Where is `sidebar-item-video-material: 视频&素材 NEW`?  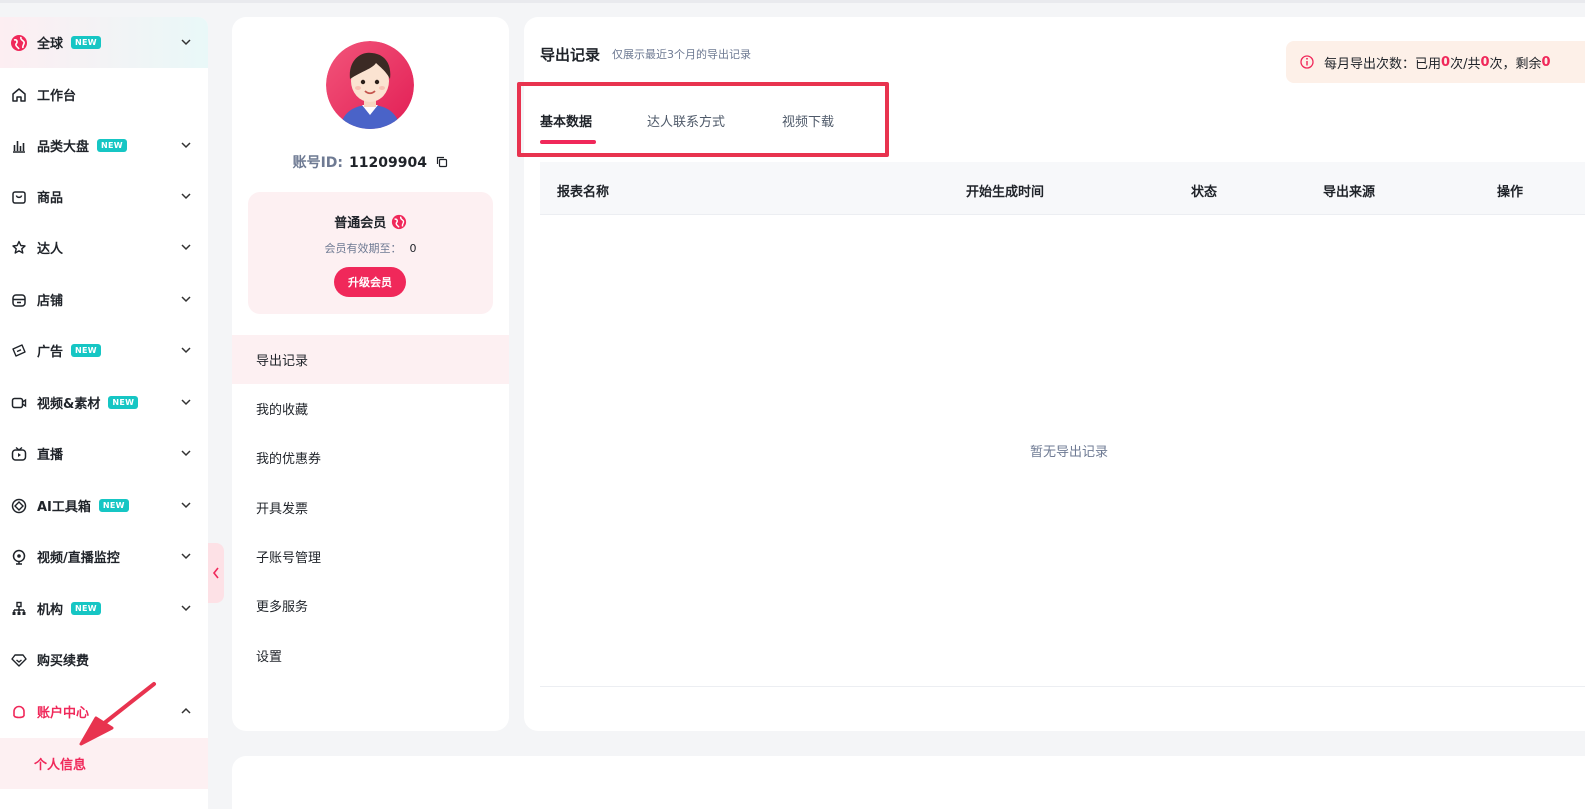
sidebar-item-video-material: 视频&素材 NEW is located at coordinates (104, 402).